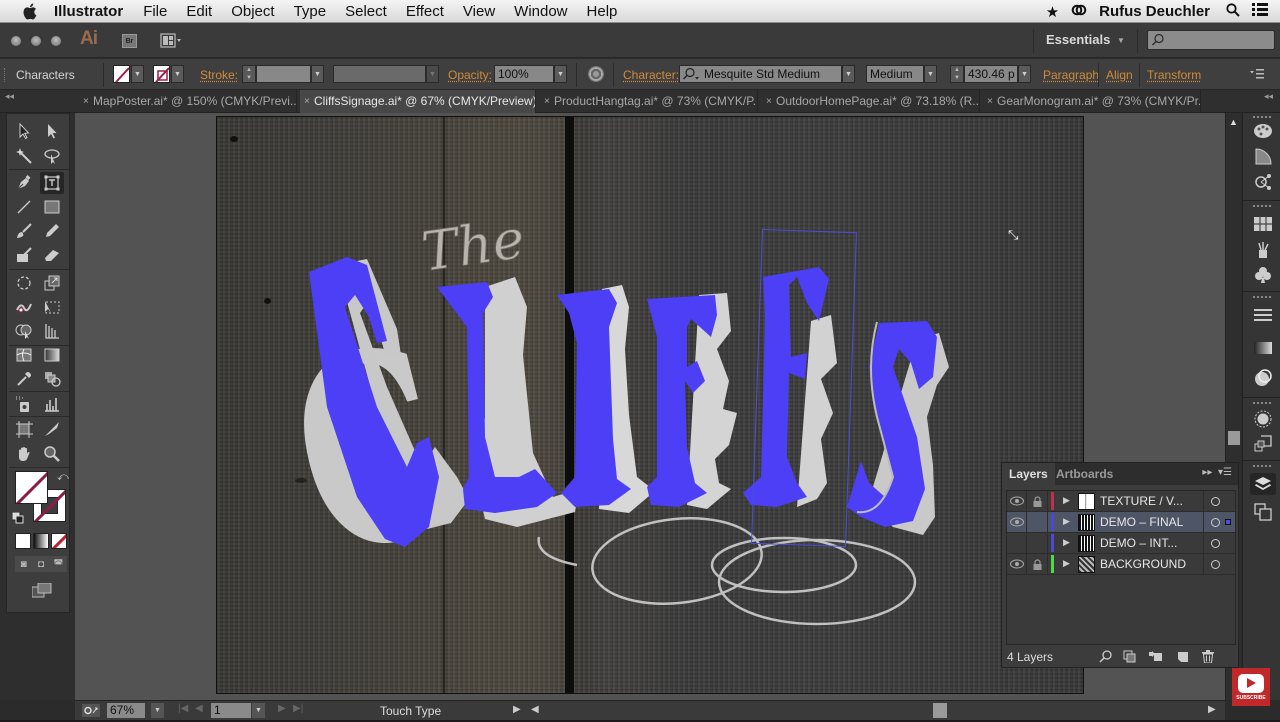  What do you see at coordinates (282, 708) in the screenshot?
I see `next-artboard-button: ▶` at bounding box center [282, 708].